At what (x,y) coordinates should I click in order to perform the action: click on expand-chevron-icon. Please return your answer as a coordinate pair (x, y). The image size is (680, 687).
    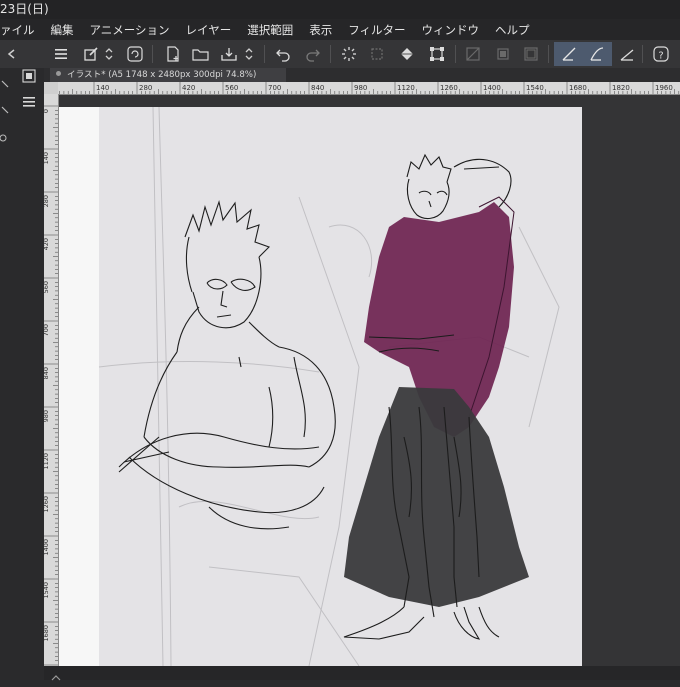
    Looking at the image, I should click on (56, 677).